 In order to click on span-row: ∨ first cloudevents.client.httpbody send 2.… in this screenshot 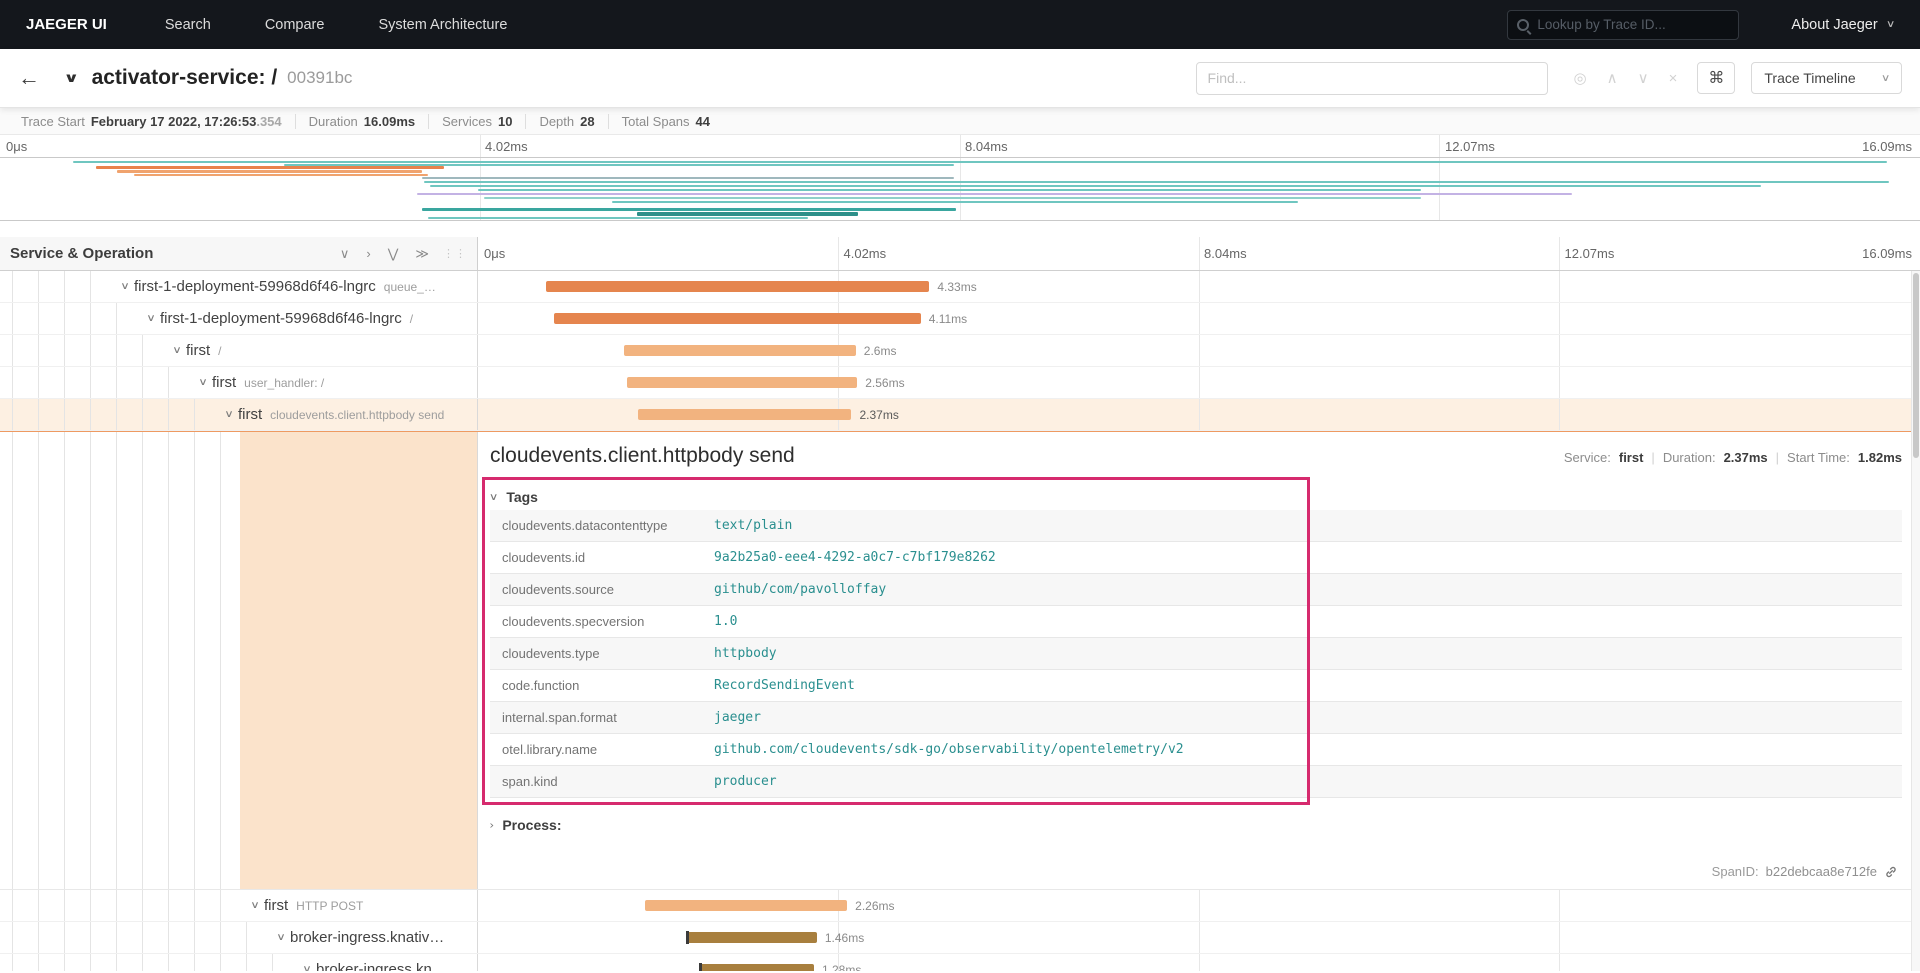, I will do `click(960, 415)`.